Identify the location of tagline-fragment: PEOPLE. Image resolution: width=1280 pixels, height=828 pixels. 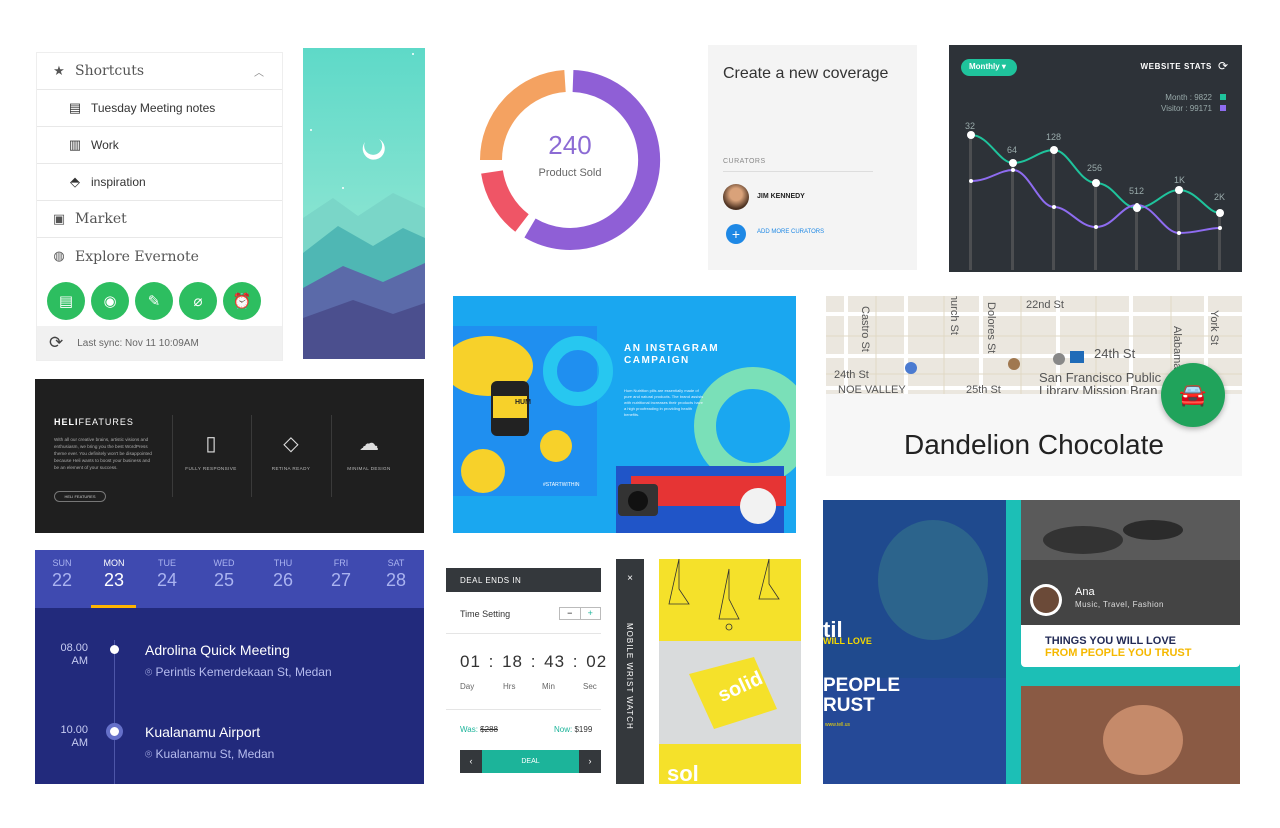
(862, 685).